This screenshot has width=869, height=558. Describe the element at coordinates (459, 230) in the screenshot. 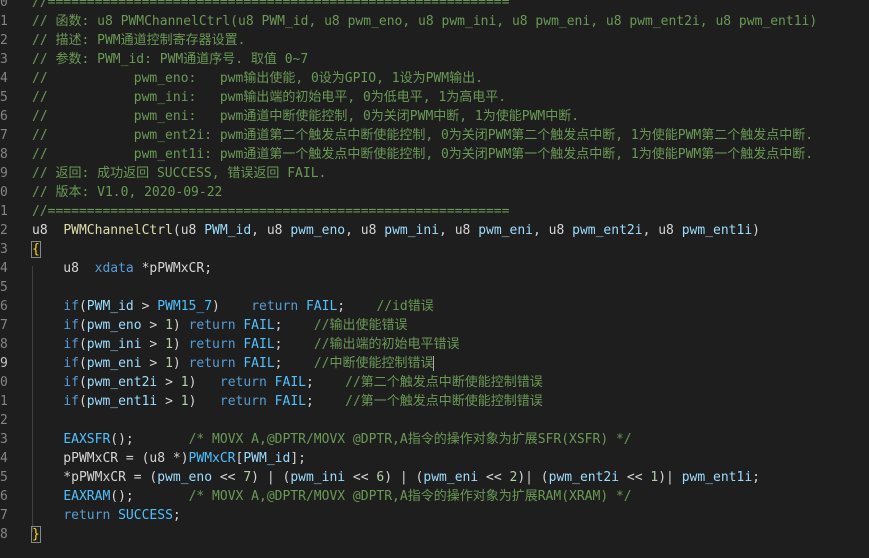

I see `token-plain: , u8` at that location.